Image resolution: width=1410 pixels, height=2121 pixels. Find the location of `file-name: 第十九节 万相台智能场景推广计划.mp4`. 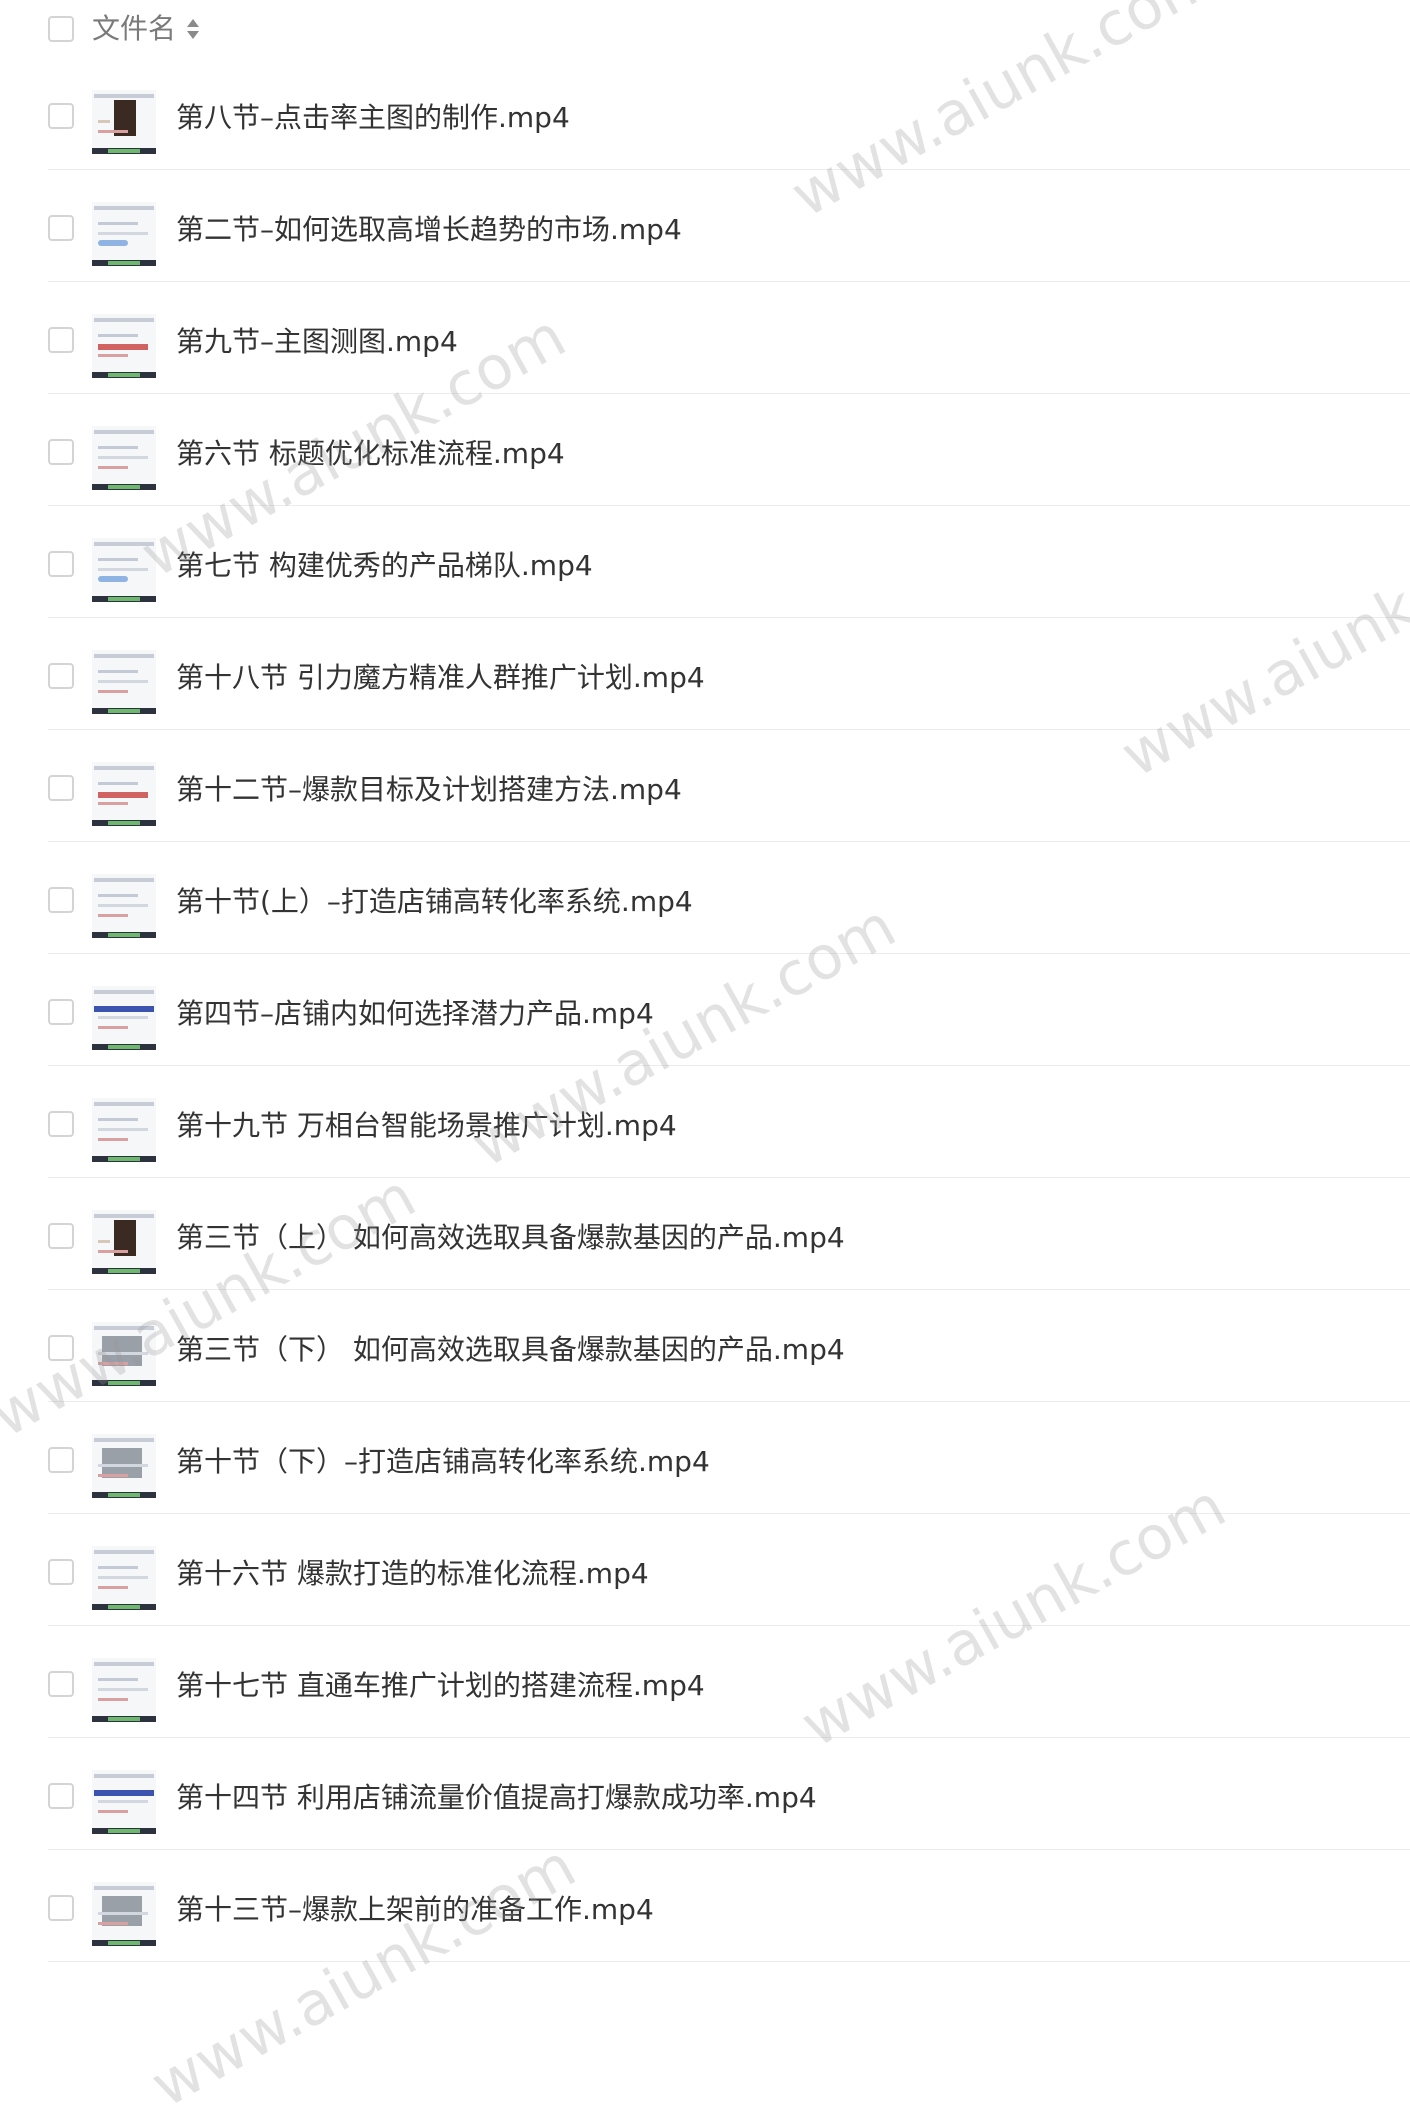

file-name: 第十九节 万相台智能场景推广计划.mp4 is located at coordinates (426, 1126).